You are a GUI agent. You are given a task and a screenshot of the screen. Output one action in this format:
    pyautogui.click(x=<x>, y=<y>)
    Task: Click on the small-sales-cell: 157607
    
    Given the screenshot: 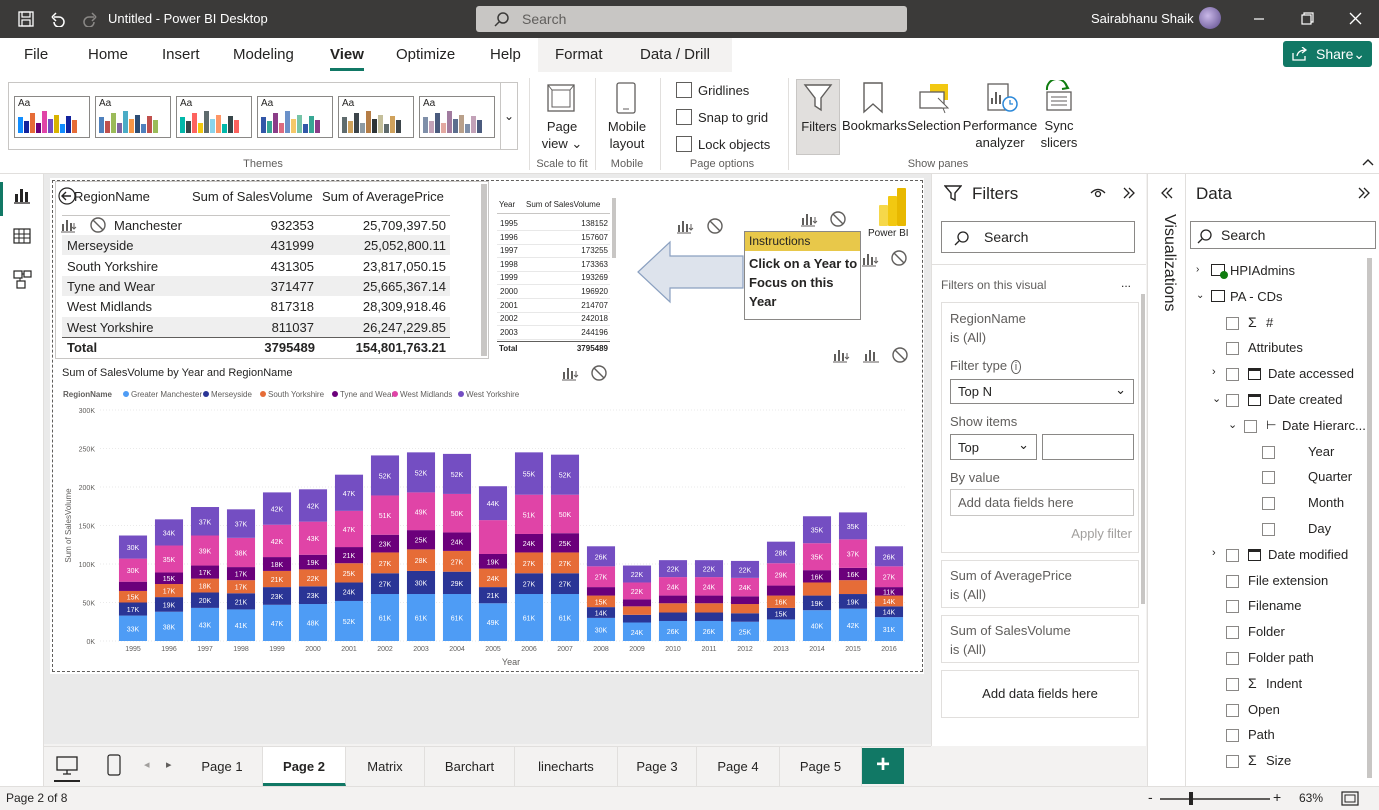 What is the action you would take?
    pyautogui.click(x=584, y=237)
    